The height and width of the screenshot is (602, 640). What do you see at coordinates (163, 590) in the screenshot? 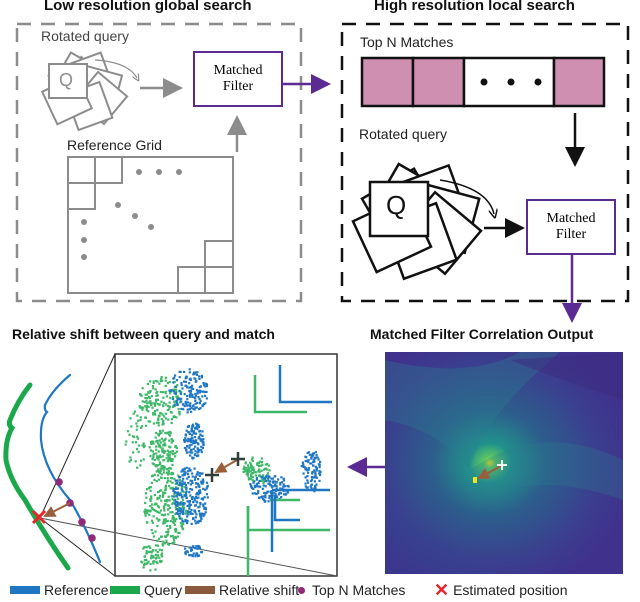
I see `legend-label: Query` at bounding box center [163, 590].